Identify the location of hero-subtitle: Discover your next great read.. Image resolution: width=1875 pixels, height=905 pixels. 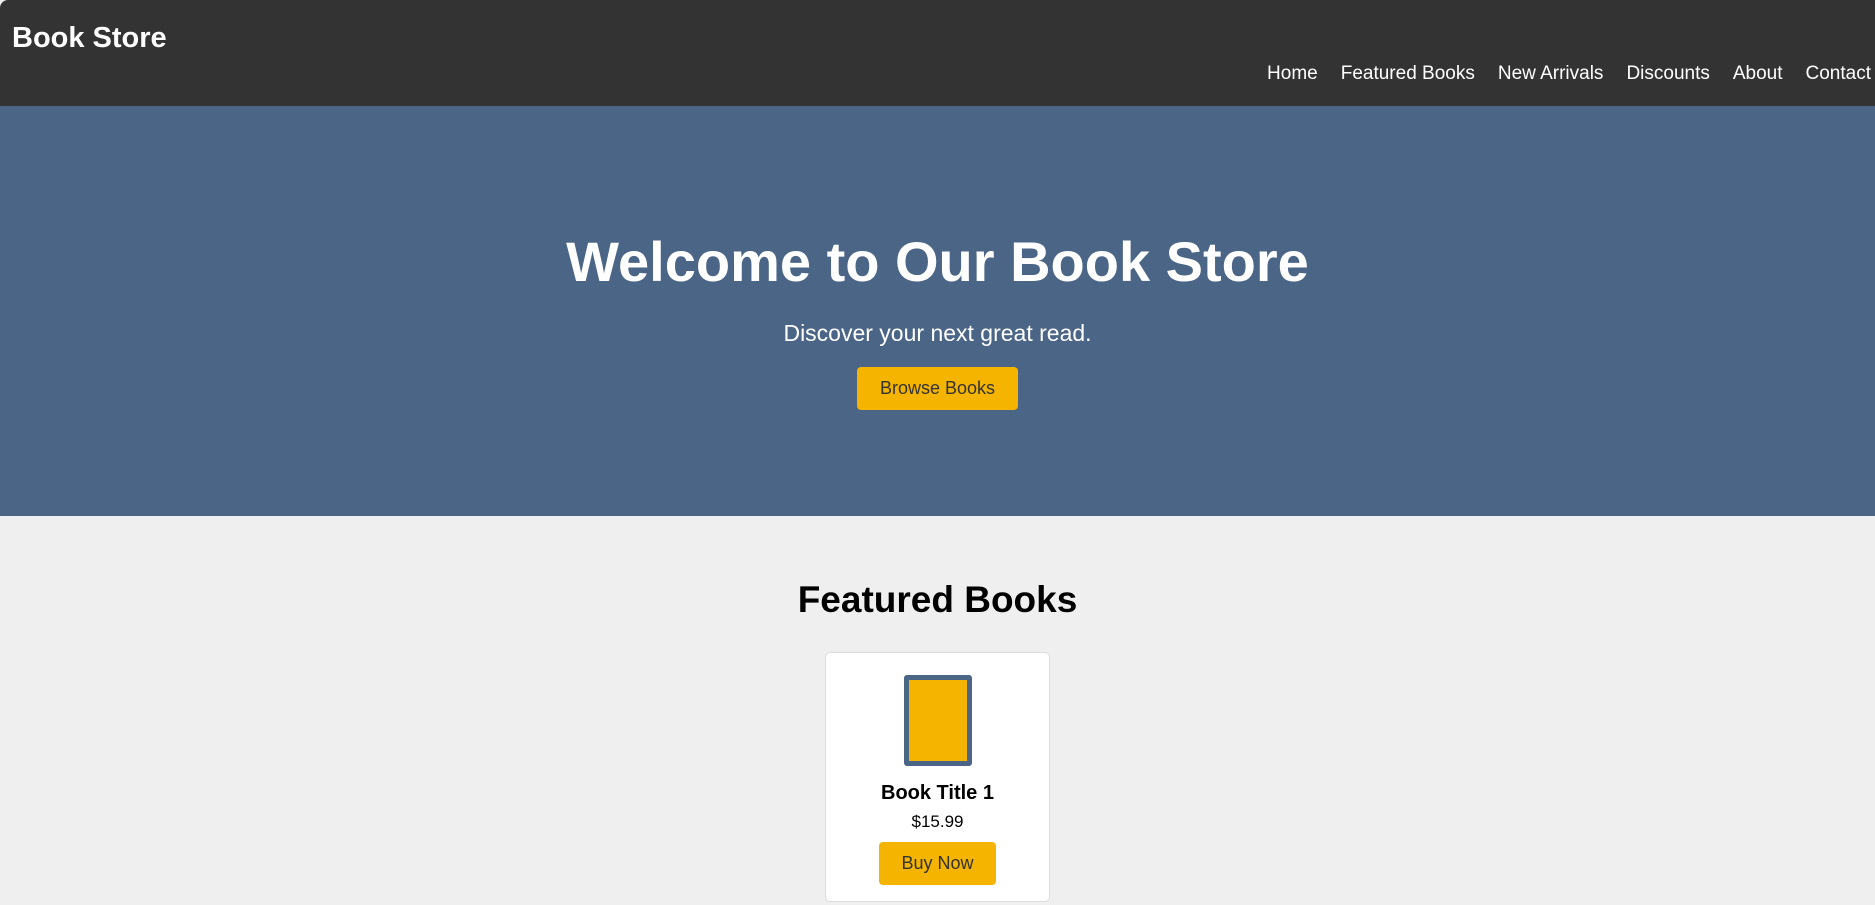
(937, 333).